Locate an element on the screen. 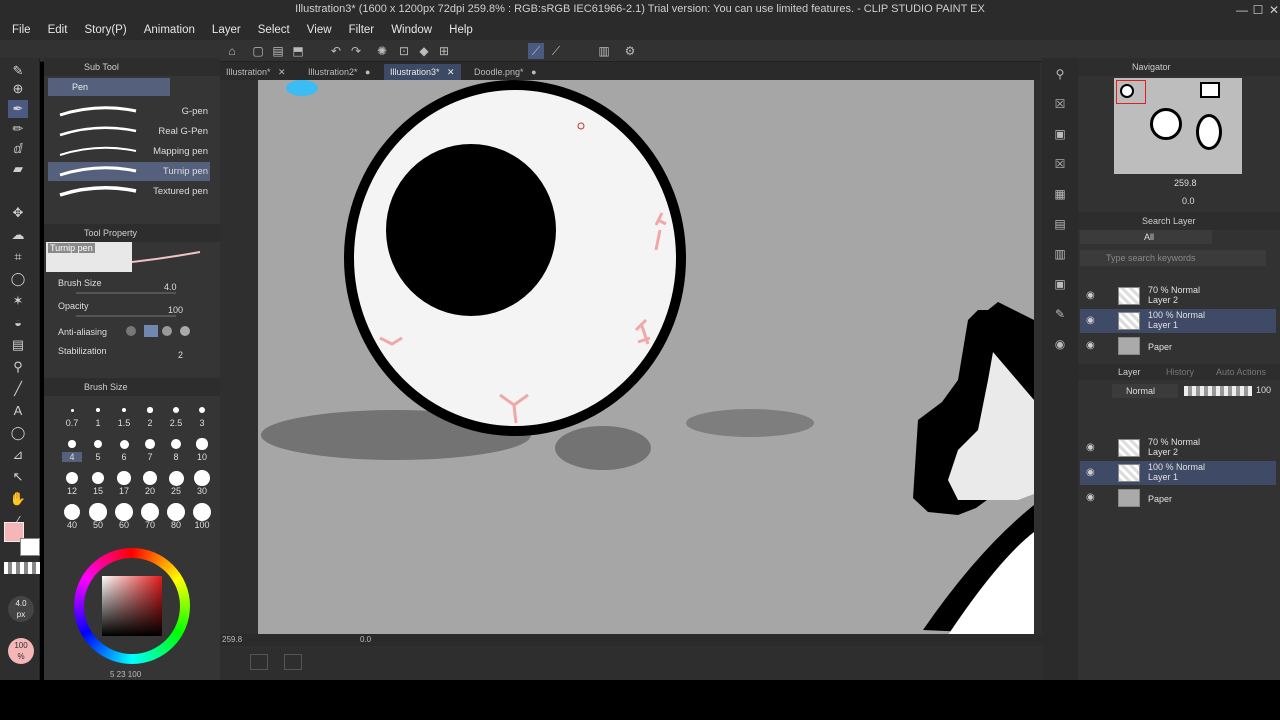  brush-size-option: 6 is located at coordinates (124, 457).